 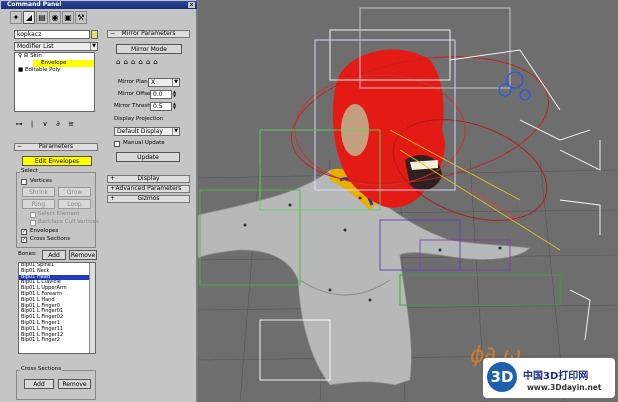 What do you see at coordinates (55, 17) in the screenshot?
I see `motion-tab-icon: ◉` at bounding box center [55, 17].